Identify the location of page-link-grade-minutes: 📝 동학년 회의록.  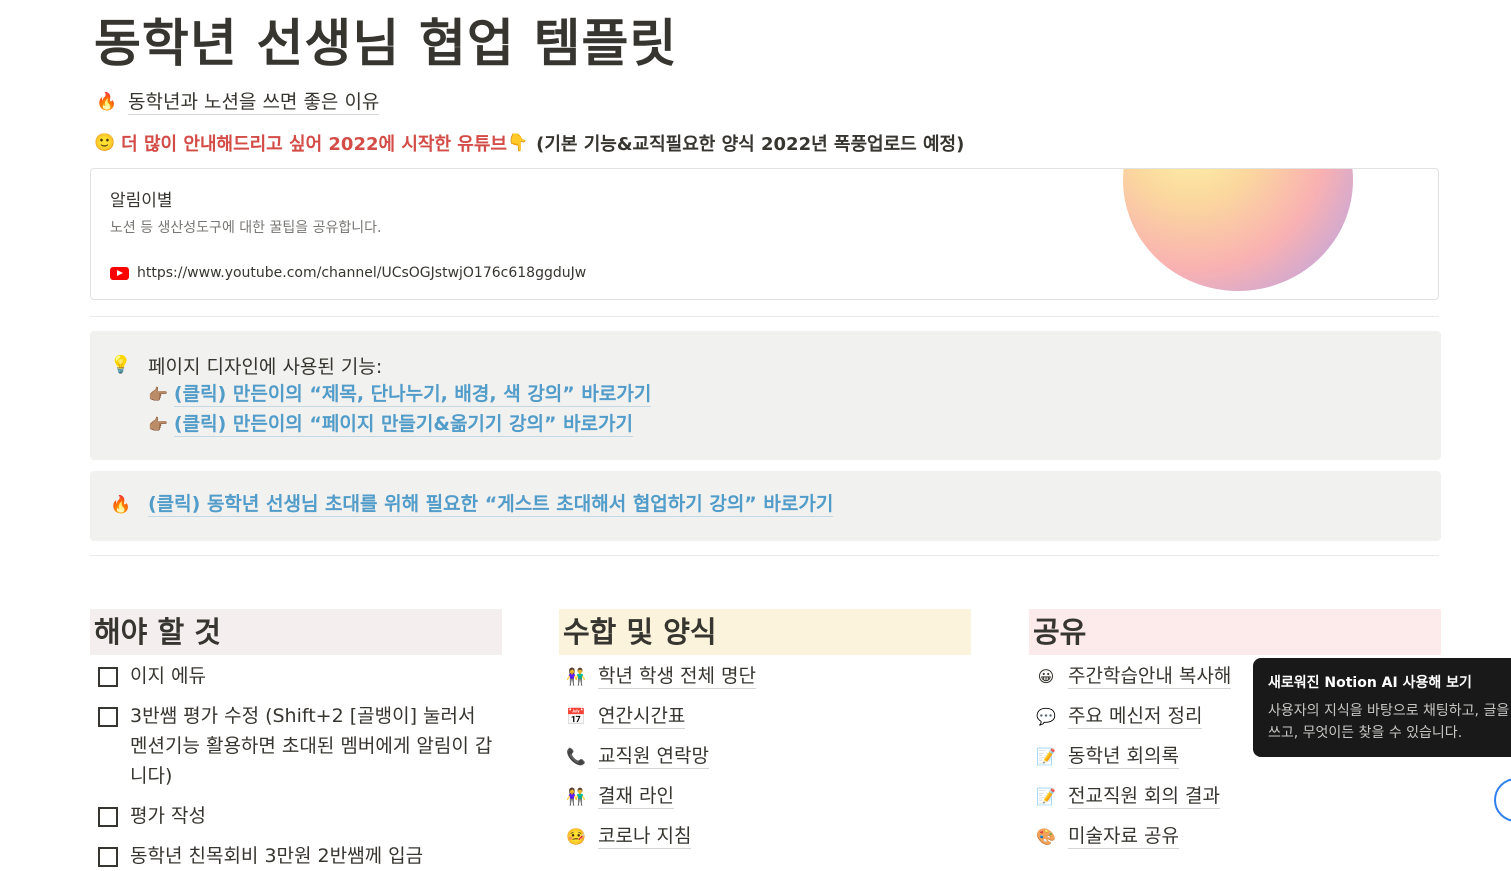
(1107, 756).